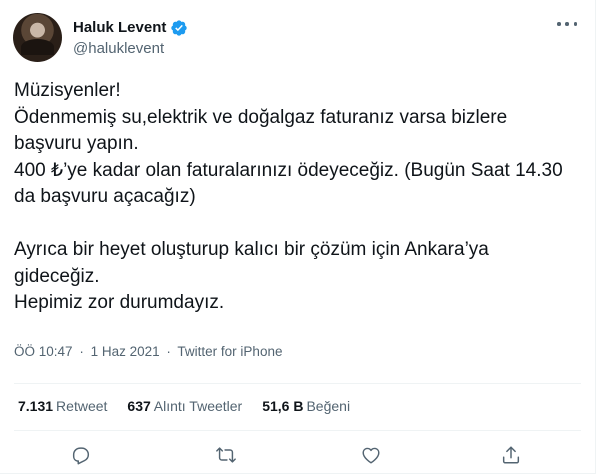 The width and height of the screenshot is (596, 474). I want to click on share-icon, so click(511, 455).